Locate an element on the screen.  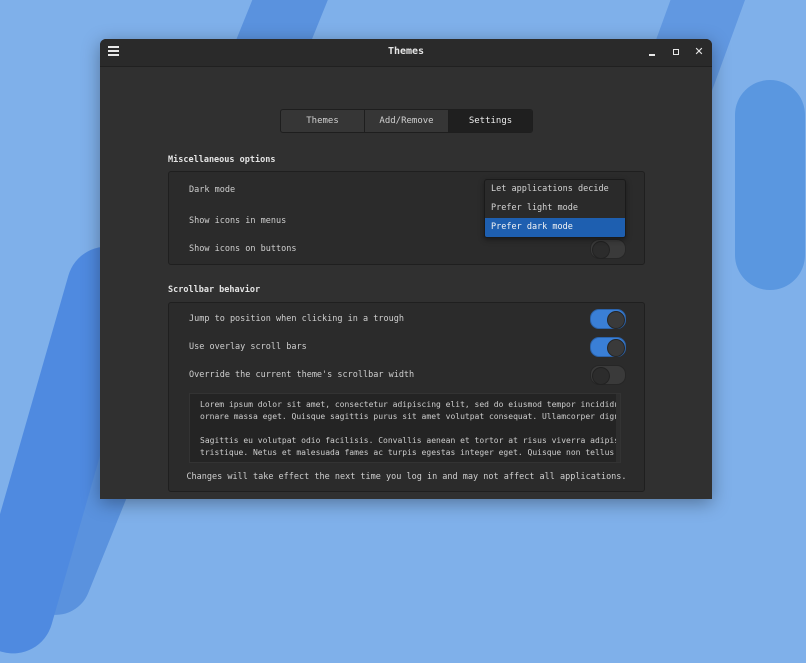
scrollbar-section-title: Scrollbar behavior is located at coordinates (214, 290).